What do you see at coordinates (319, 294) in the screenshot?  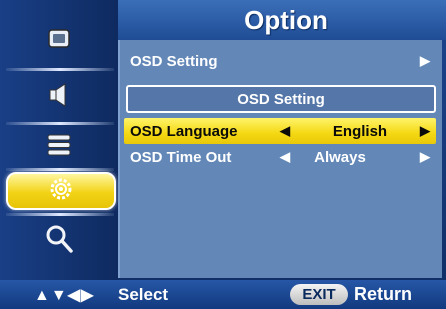 I see `exit-button: EXIT` at bounding box center [319, 294].